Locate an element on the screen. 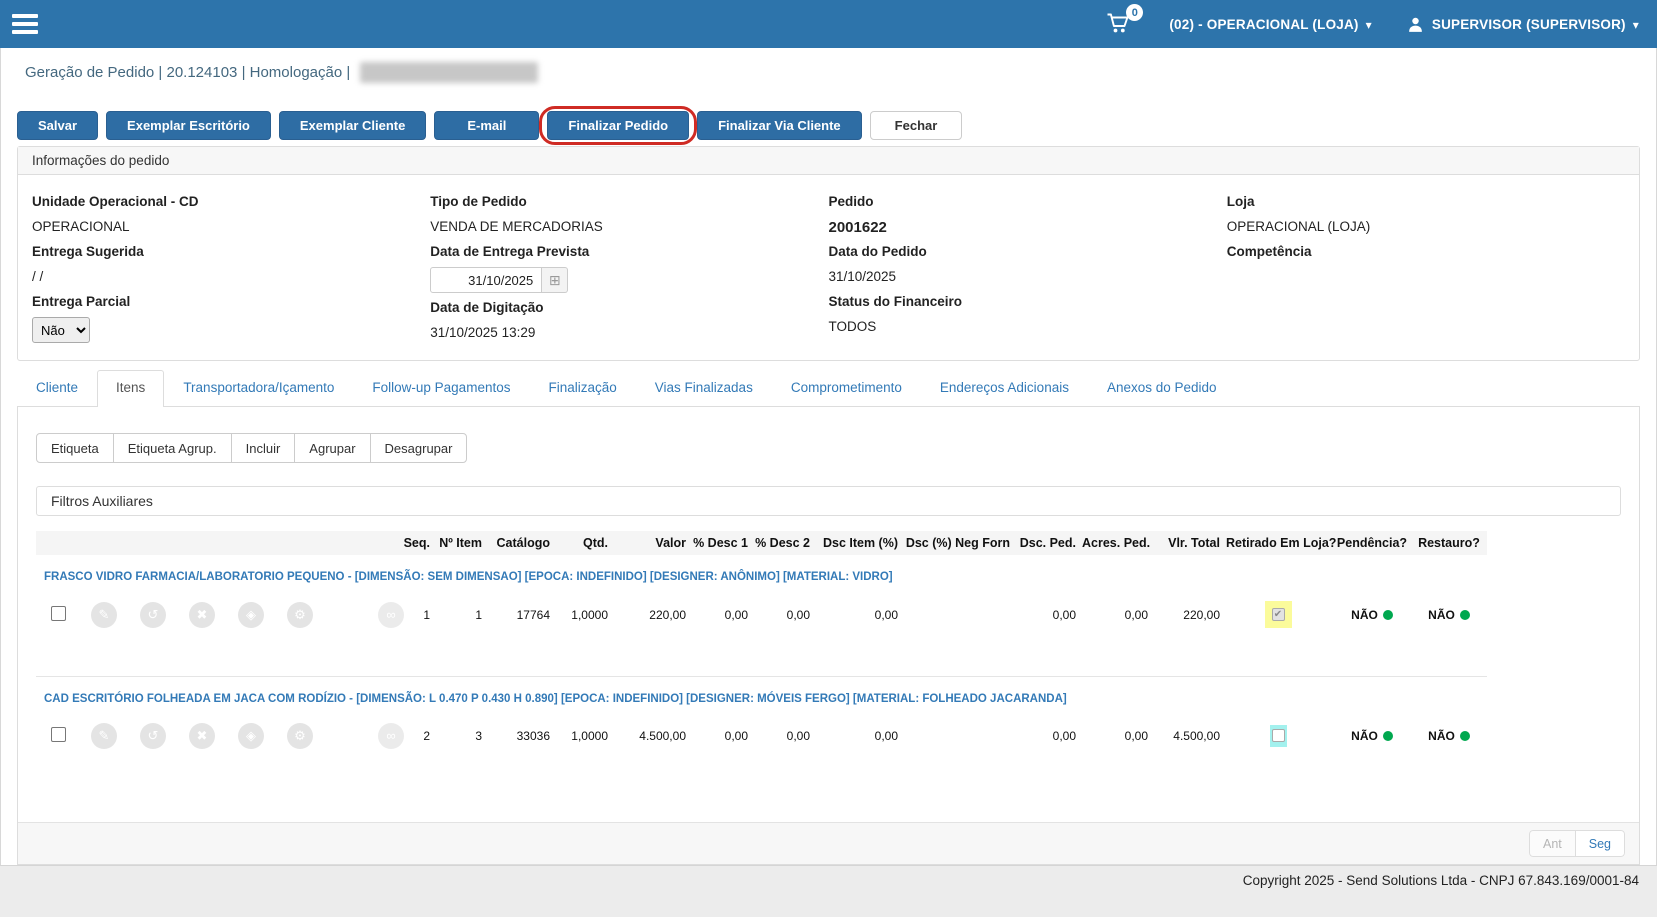  cell-dsc-ped: 0,00 is located at coordinates (1064, 735).